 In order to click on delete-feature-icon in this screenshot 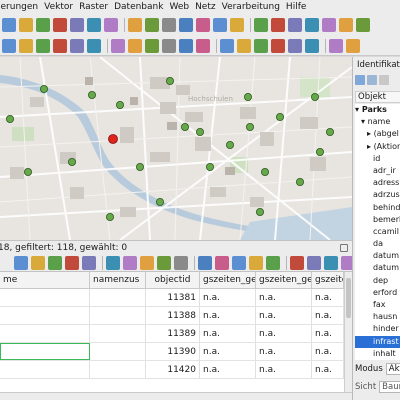, I will do `click(89, 262)`.